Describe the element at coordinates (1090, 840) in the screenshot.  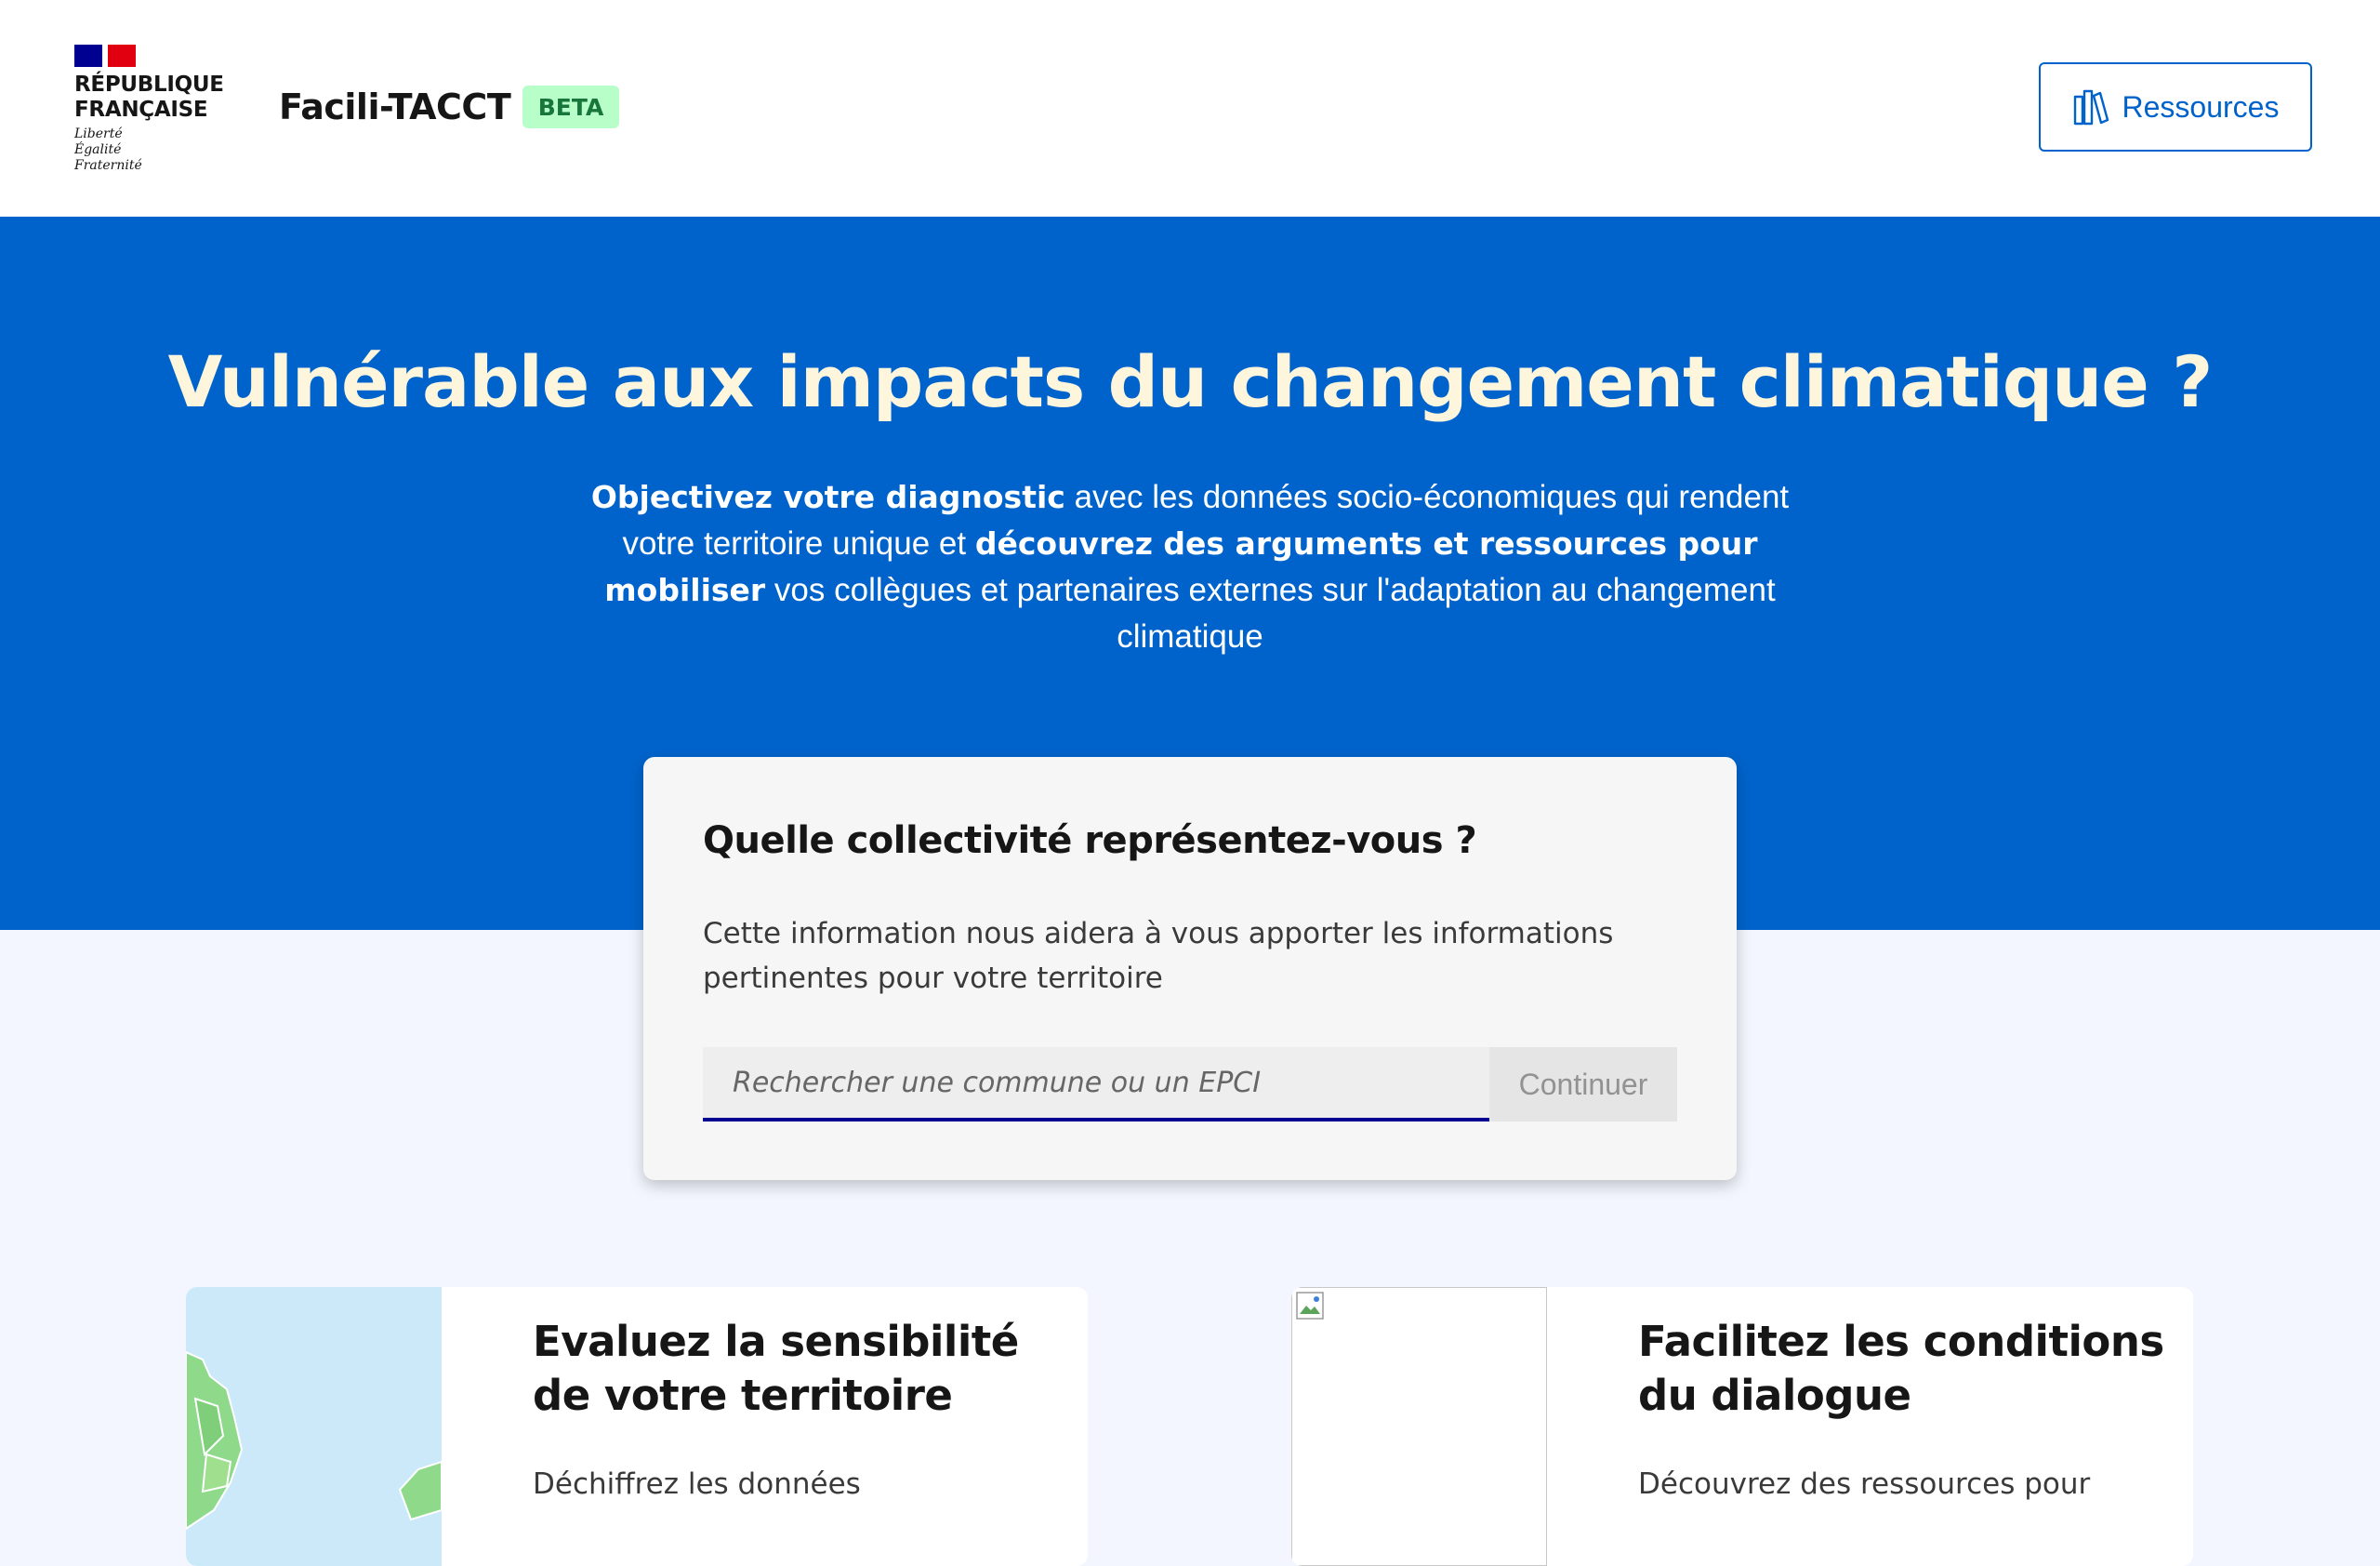
I see `search-card-question: Quelle collectivité représentez-vous ?` at that location.